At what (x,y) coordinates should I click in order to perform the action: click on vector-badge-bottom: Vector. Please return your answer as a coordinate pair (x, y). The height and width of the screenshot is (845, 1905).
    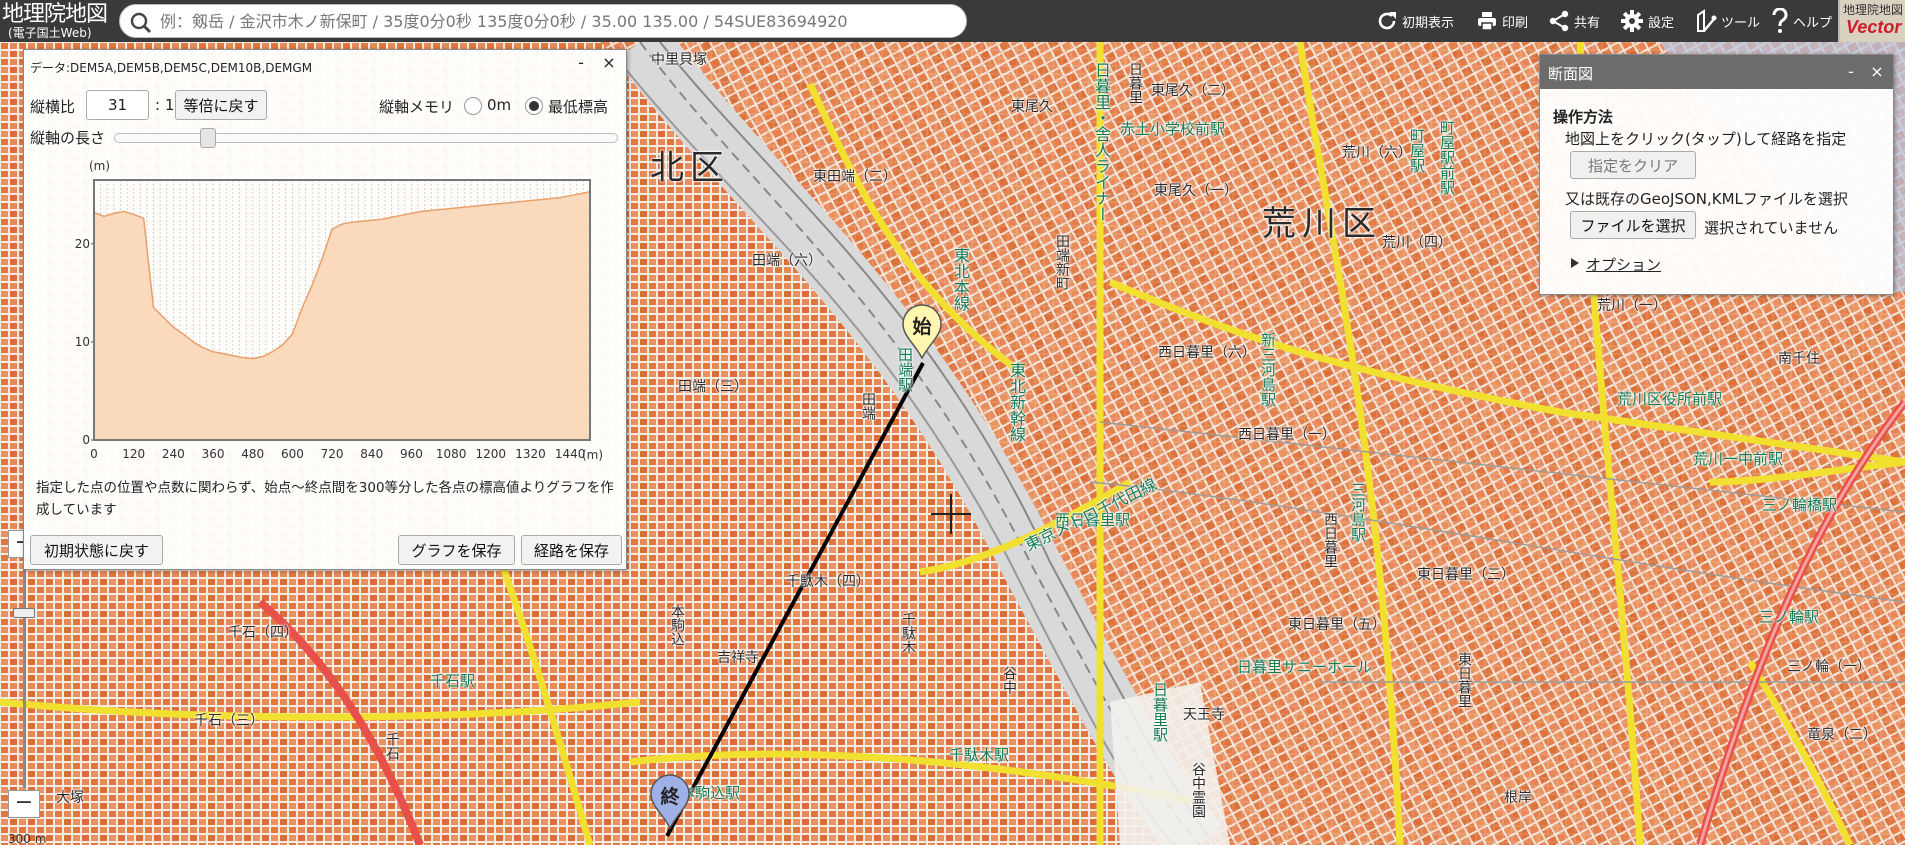
    Looking at the image, I should click on (1874, 27).